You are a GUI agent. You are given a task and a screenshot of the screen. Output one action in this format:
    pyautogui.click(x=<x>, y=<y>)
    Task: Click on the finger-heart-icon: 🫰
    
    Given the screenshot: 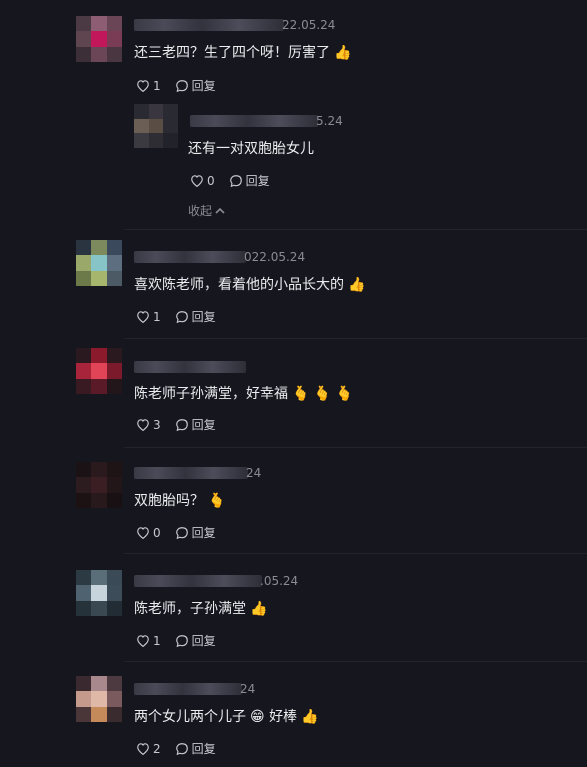 What is the action you would take?
    pyautogui.click(x=217, y=501)
    